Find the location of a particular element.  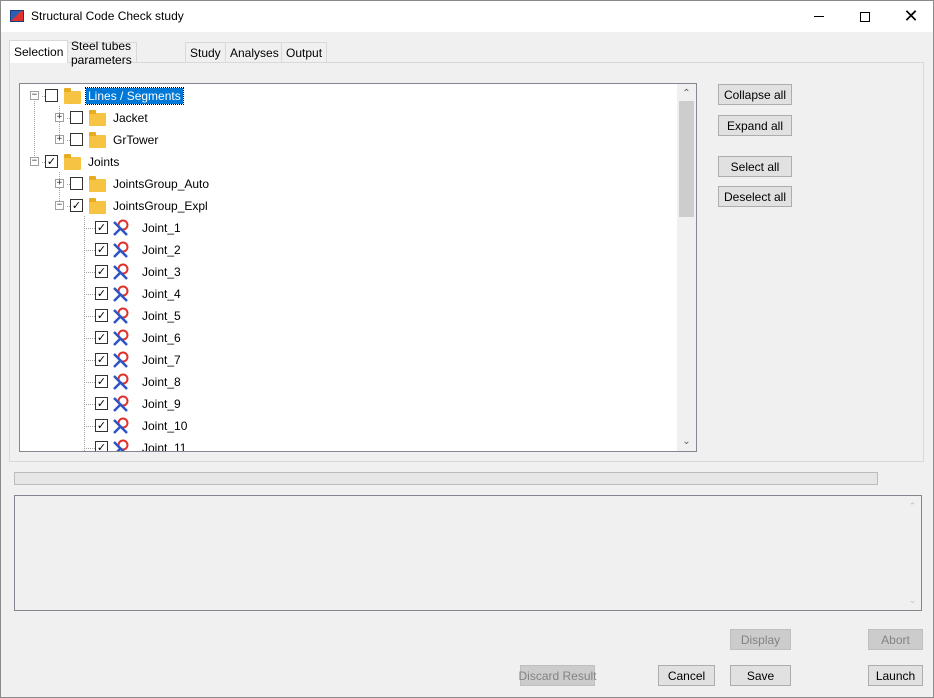

tree-node-label: JointsGroup_Auto is located at coordinates (161, 184).